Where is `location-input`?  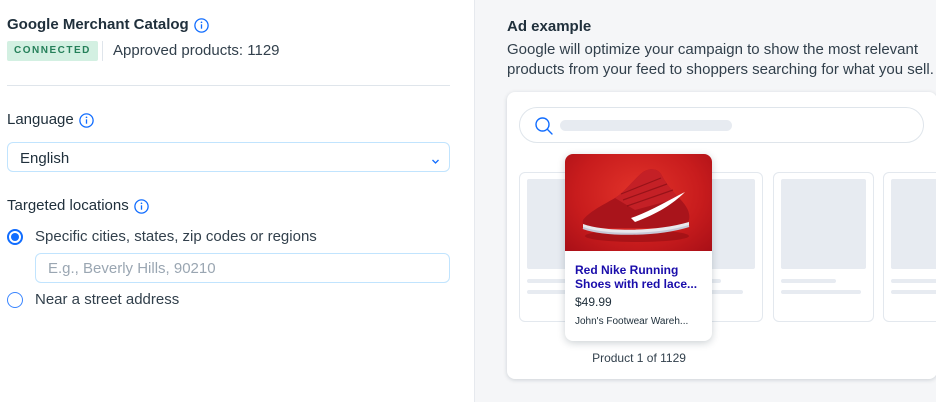 location-input is located at coordinates (242, 268).